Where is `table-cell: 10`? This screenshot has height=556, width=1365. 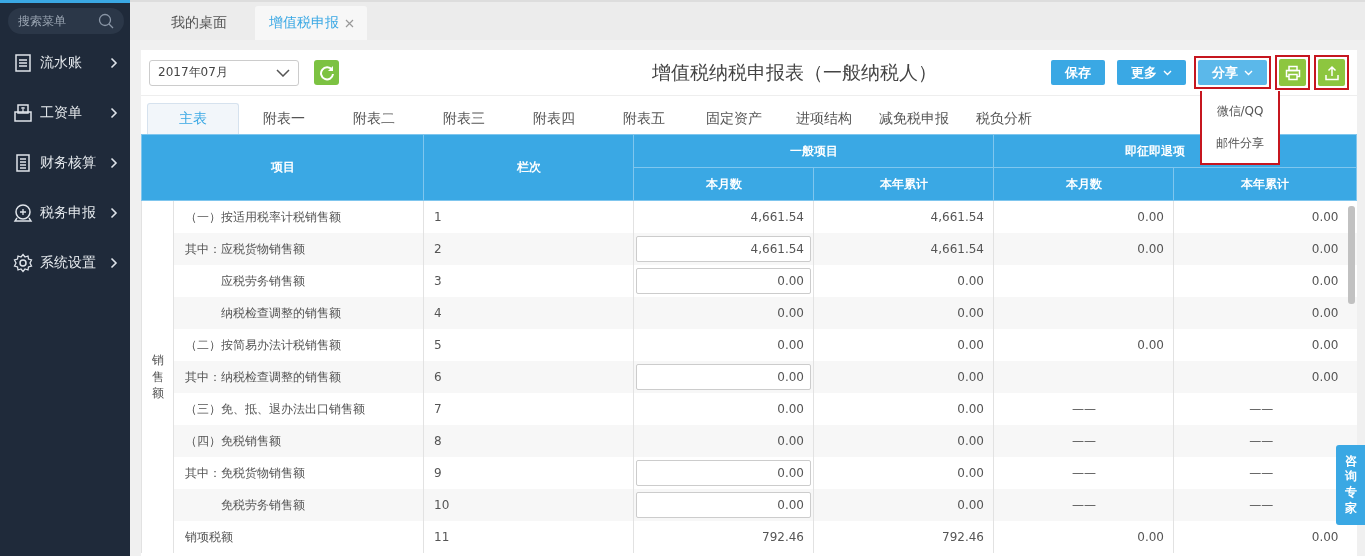 table-cell: 10 is located at coordinates (528, 505).